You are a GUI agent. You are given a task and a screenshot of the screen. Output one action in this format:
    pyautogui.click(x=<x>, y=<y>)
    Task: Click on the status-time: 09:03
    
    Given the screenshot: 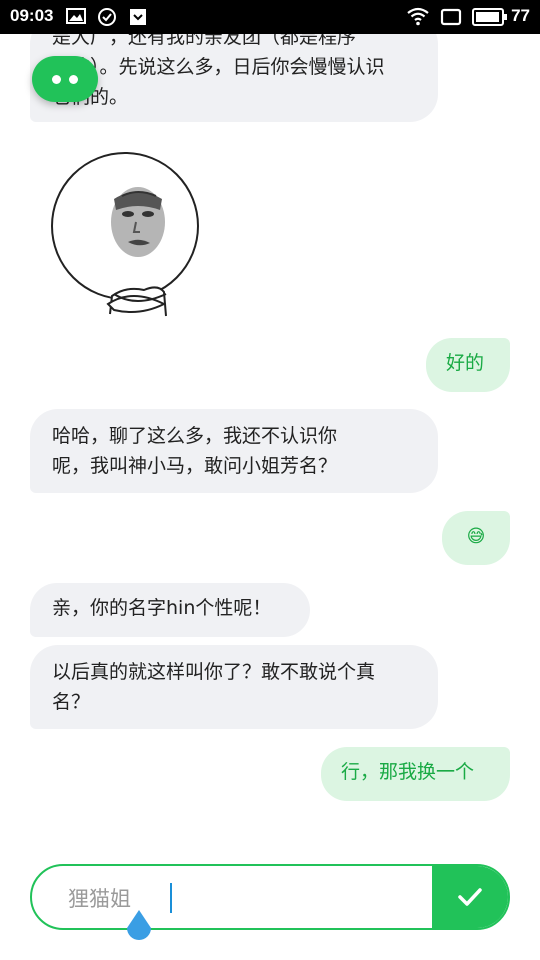 What is the action you would take?
    pyautogui.click(x=32, y=15)
    